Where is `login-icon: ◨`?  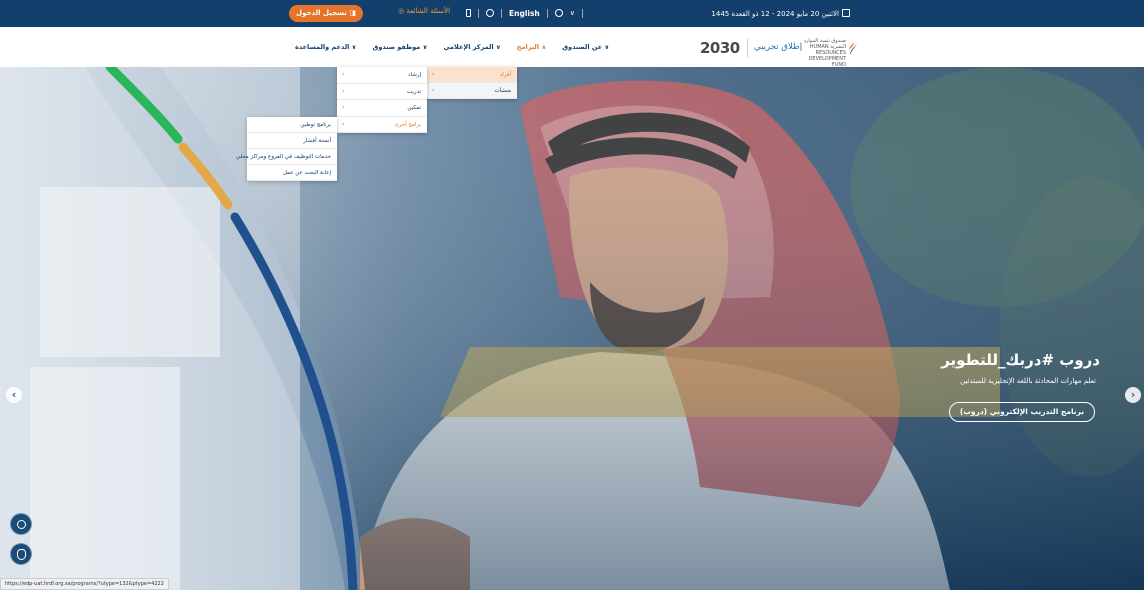 login-icon: ◨ is located at coordinates (352, 13).